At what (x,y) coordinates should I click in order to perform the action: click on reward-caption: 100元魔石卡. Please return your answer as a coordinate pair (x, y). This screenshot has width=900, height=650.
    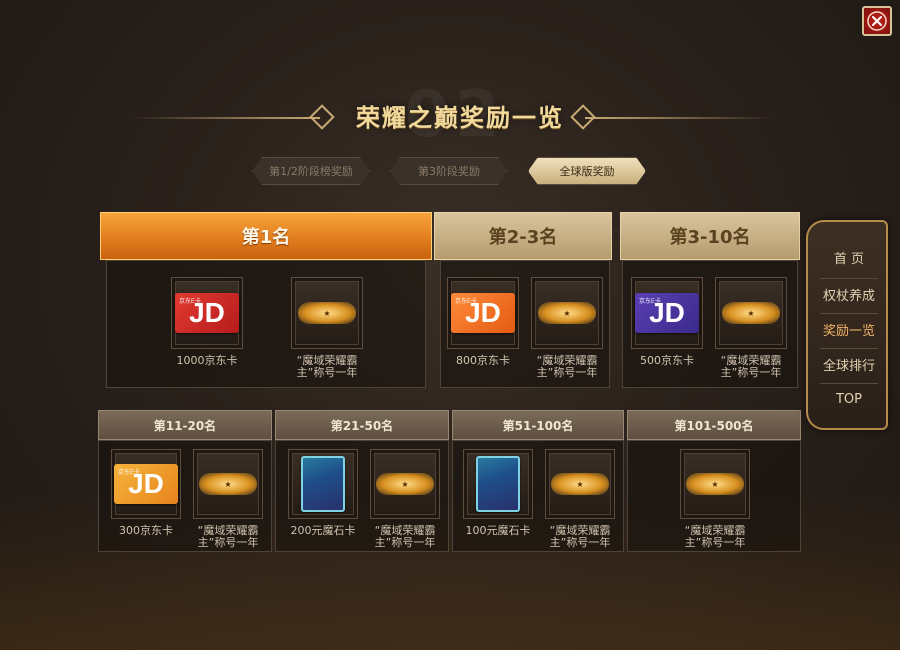
    Looking at the image, I should click on (498, 530).